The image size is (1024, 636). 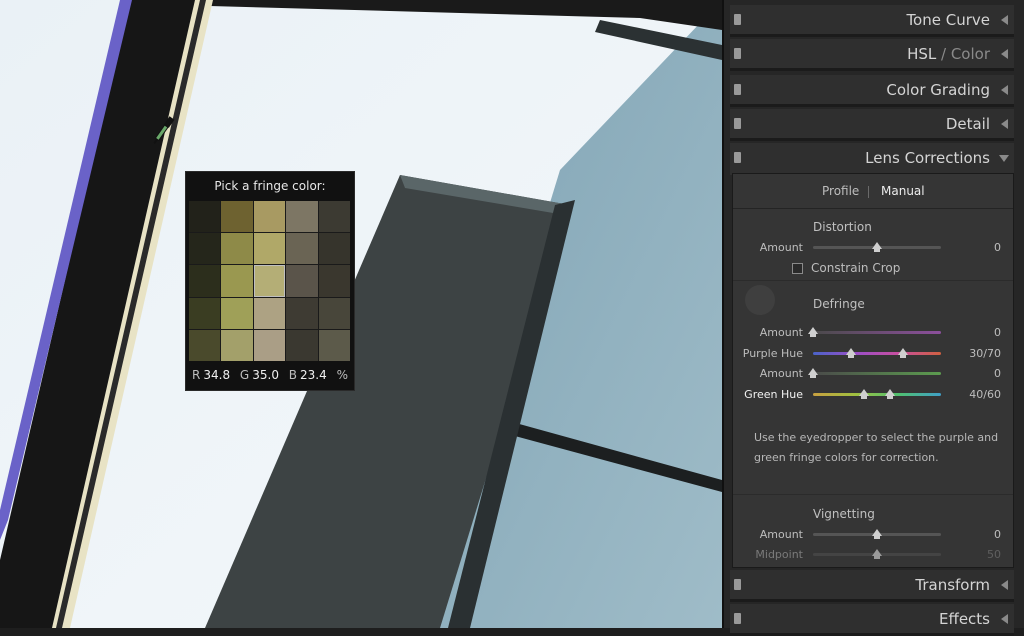 I want to click on color-tab: Color, so click(x=970, y=54).